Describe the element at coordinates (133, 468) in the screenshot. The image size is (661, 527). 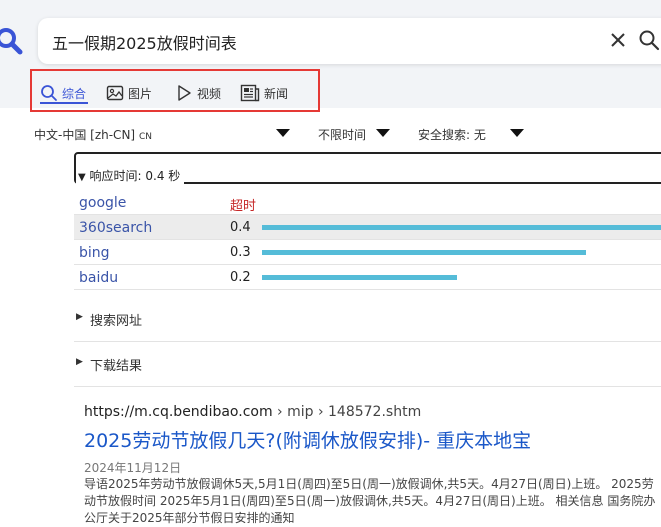
I see `result-date: 2024年11月12日` at that location.